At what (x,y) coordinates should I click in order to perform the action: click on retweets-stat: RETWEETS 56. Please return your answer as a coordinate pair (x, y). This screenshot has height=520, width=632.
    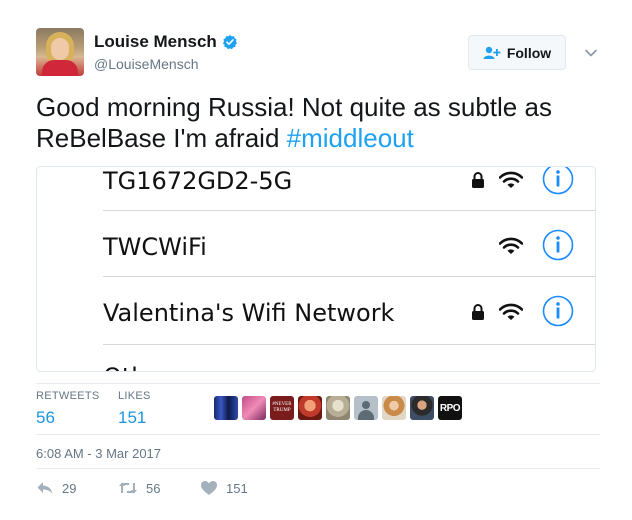
    Looking at the image, I should click on (68, 409).